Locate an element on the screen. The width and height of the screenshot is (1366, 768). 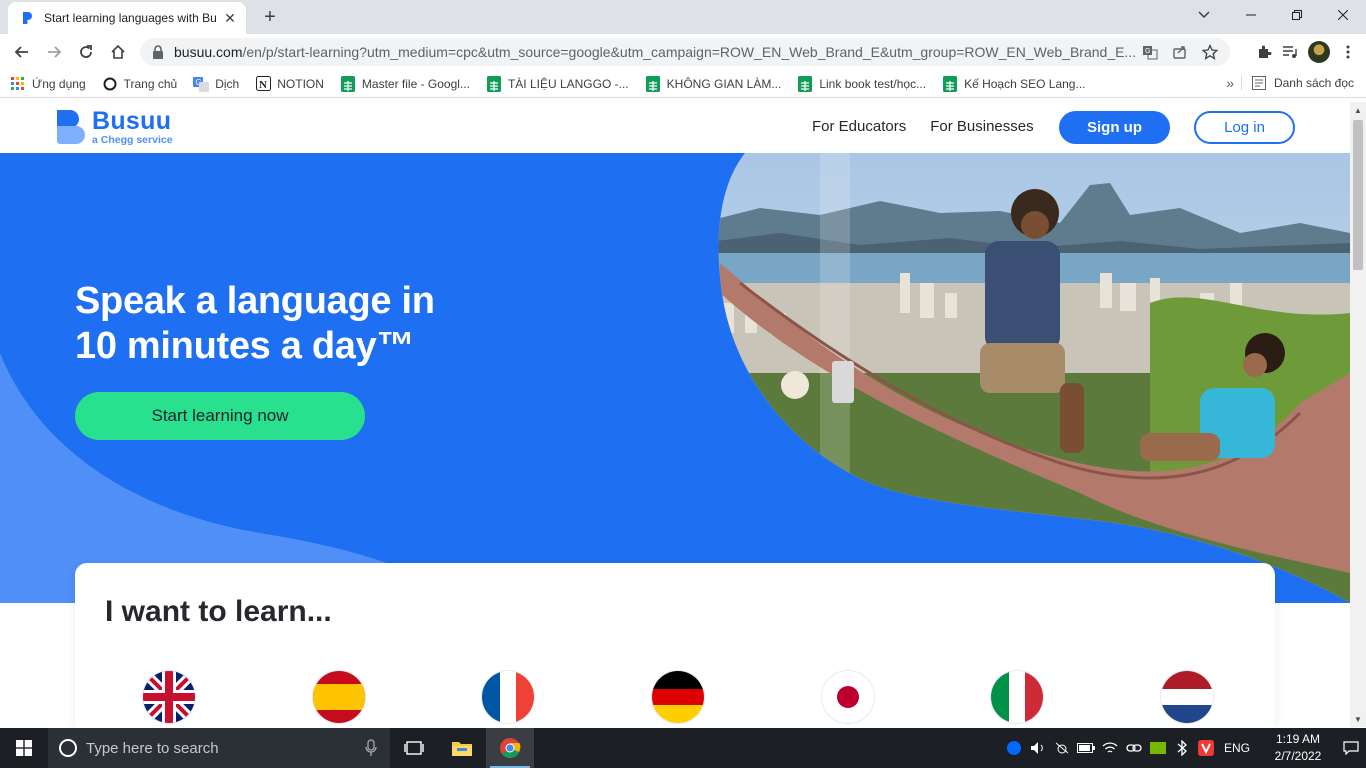
translate-icon: G is located at coordinates (201, 84).